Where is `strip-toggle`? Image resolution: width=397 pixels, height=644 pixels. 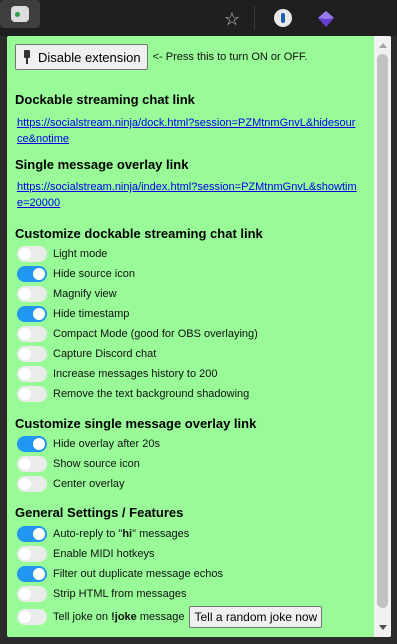 strip-toggle is located at coordinates (32, 594).